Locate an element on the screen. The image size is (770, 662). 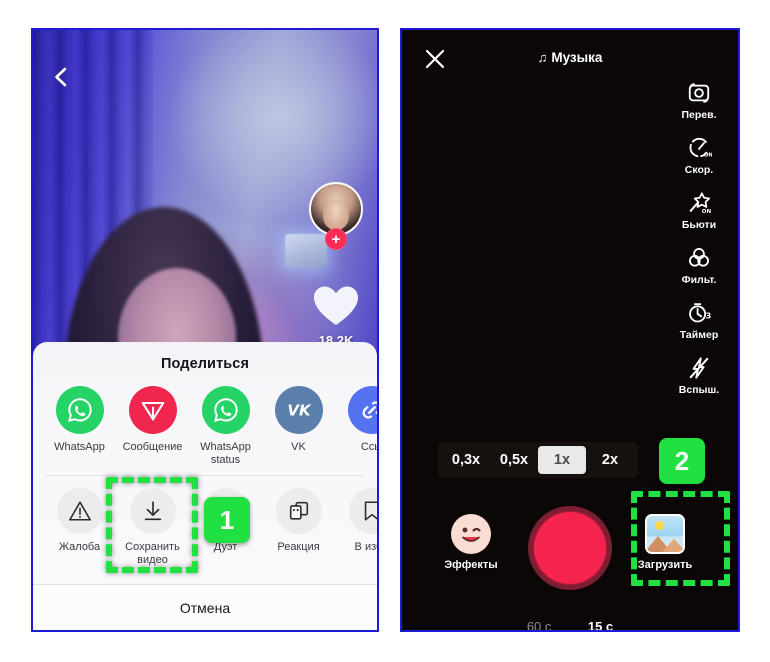
like-group: 18,2K is located at coordinates (336, 316).